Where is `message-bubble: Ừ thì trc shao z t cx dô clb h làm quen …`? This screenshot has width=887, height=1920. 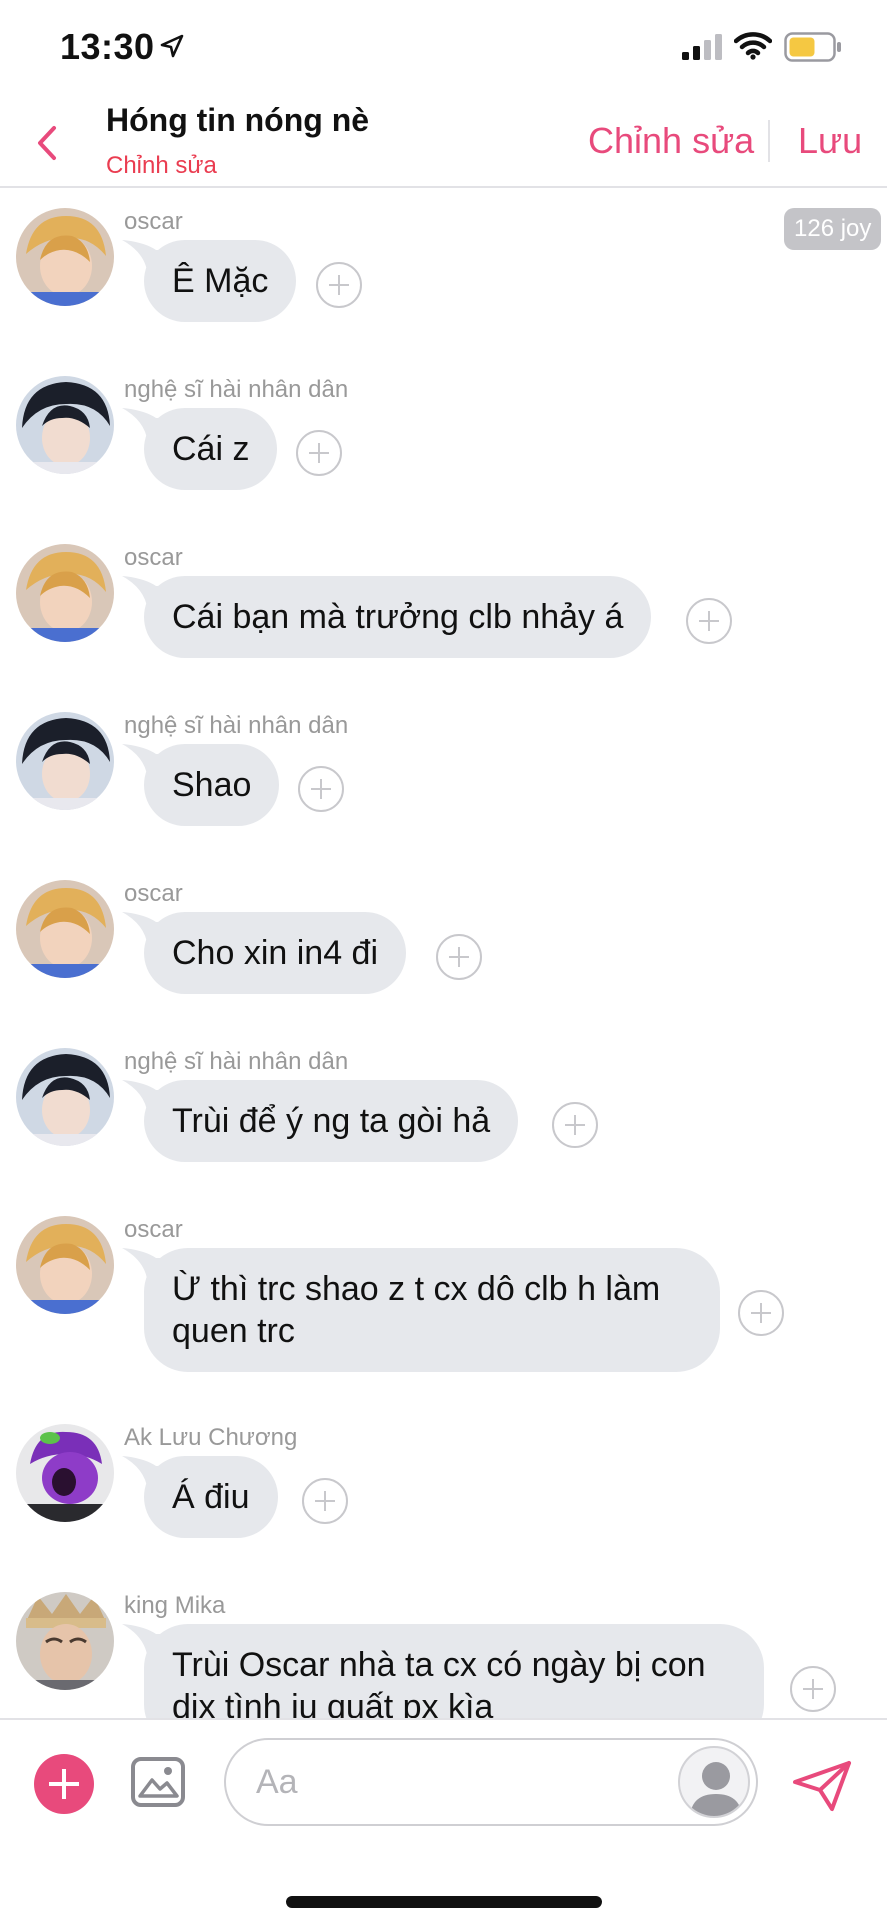 message-bubble: Ừ thì trc shao z t cx dô clb h làm quen … is located at coordinates (421, 1310).